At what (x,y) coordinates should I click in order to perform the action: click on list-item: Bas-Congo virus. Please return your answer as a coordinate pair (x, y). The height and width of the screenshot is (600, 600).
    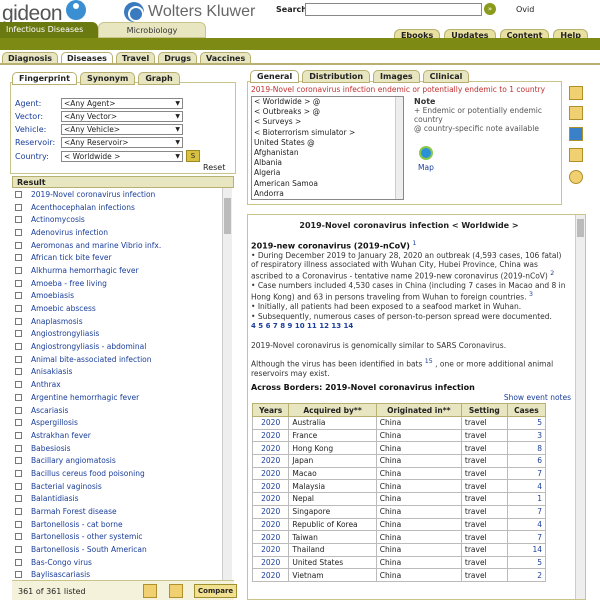
    Looking at the image, I should click on (123, 562).